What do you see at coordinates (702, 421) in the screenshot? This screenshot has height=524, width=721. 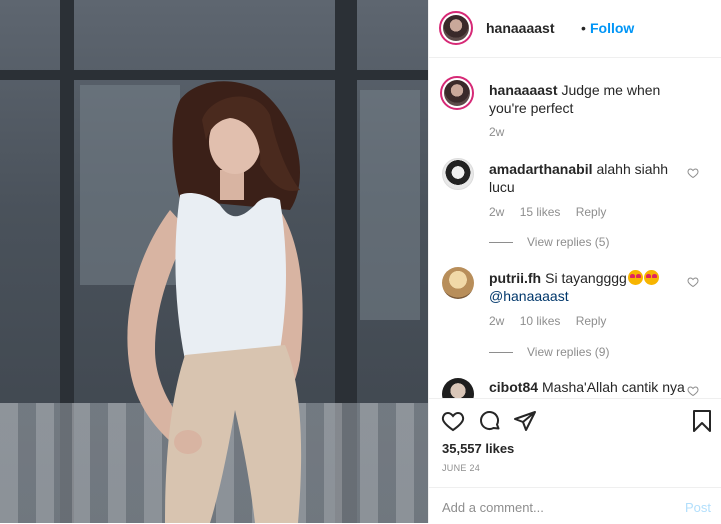 I see `bookmark-icon` at bounding box center [702, 421].